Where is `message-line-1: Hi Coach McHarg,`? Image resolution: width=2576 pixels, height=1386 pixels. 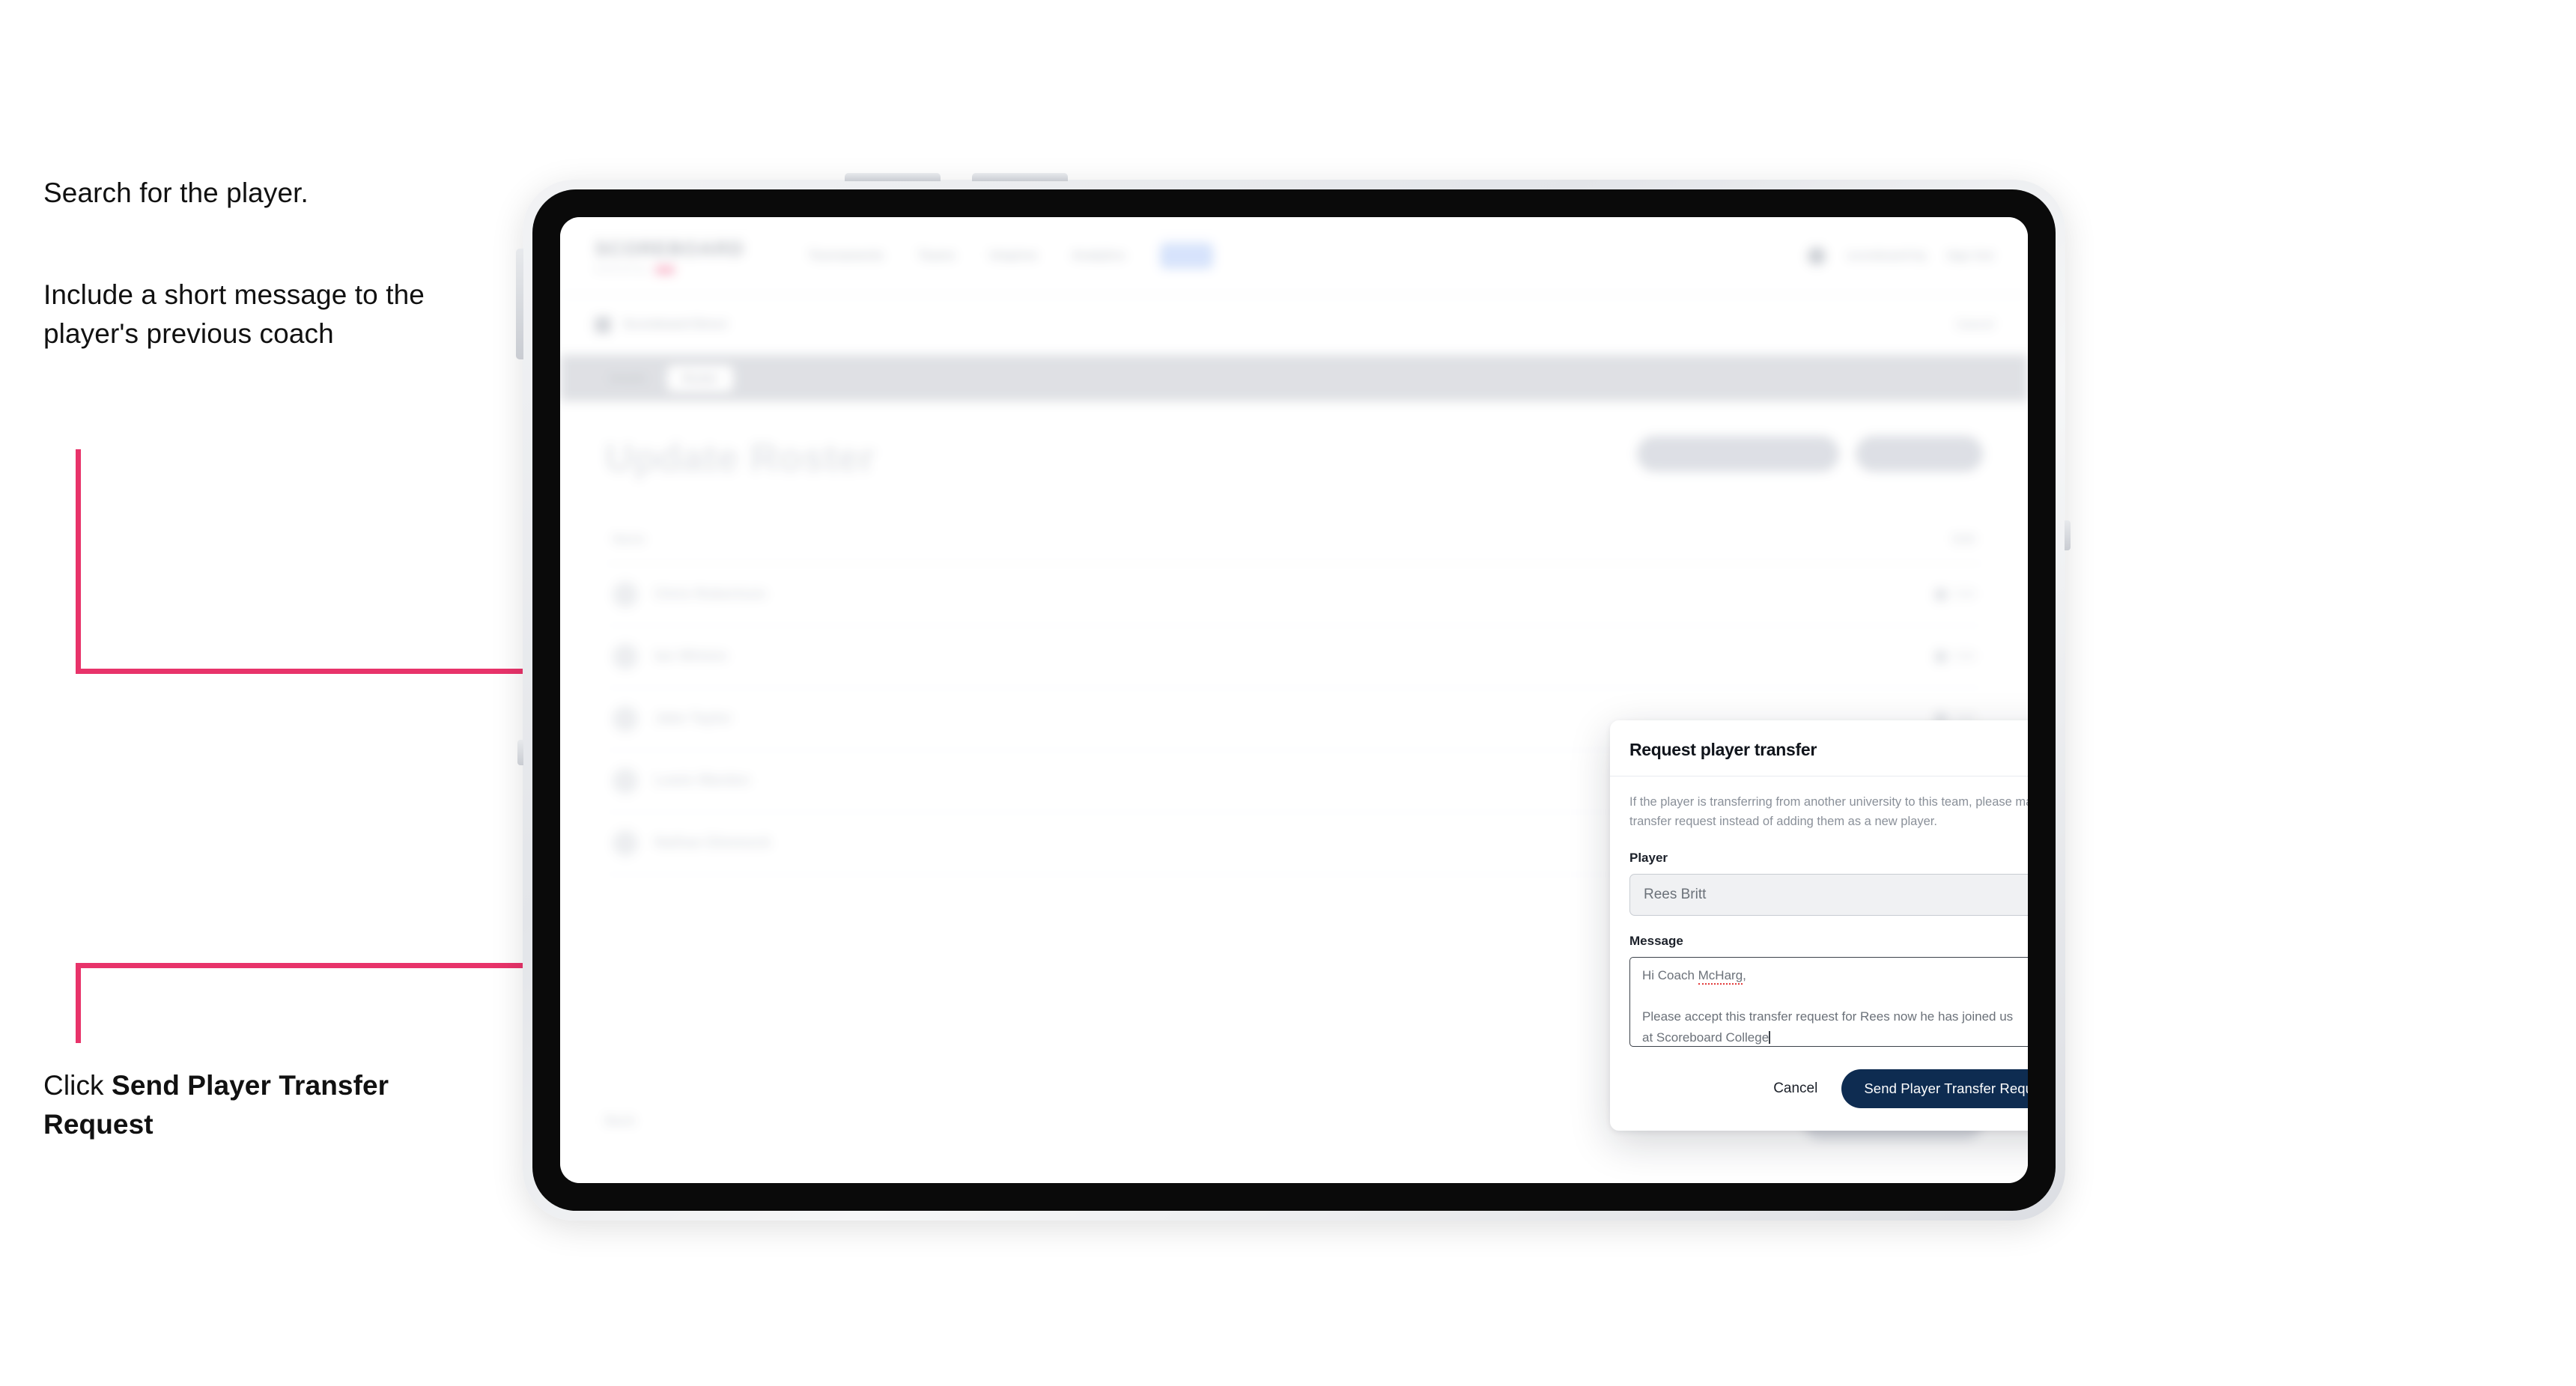
message-line-1: Hi Coach McHarg, is located at coordinates (1835, 975).